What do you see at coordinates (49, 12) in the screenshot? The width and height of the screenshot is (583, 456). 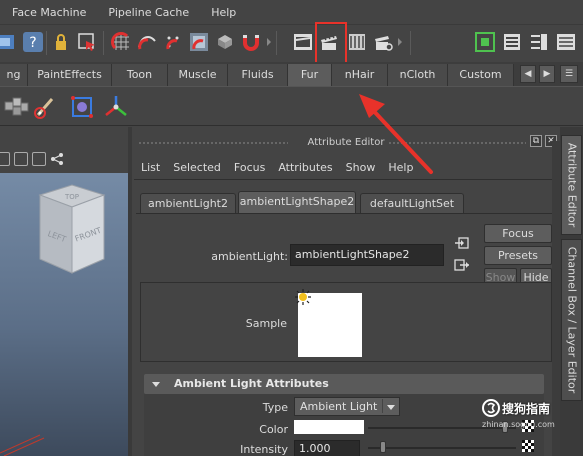 I see `menu-face-machine: Face Machine` at bounding box center [49, 12].